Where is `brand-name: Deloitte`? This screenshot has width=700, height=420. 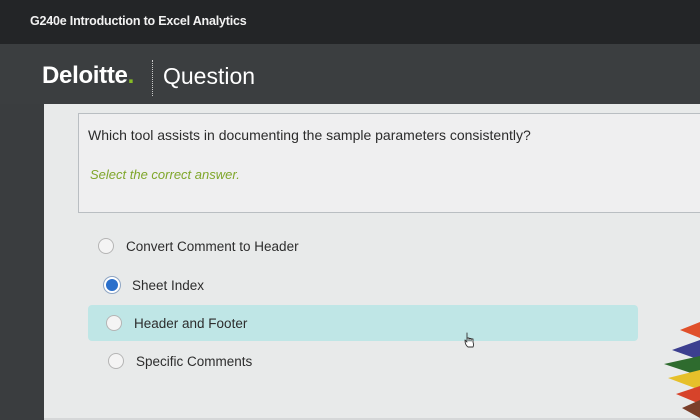 brand-name: Deloitte is located at coordinates (85, 75).